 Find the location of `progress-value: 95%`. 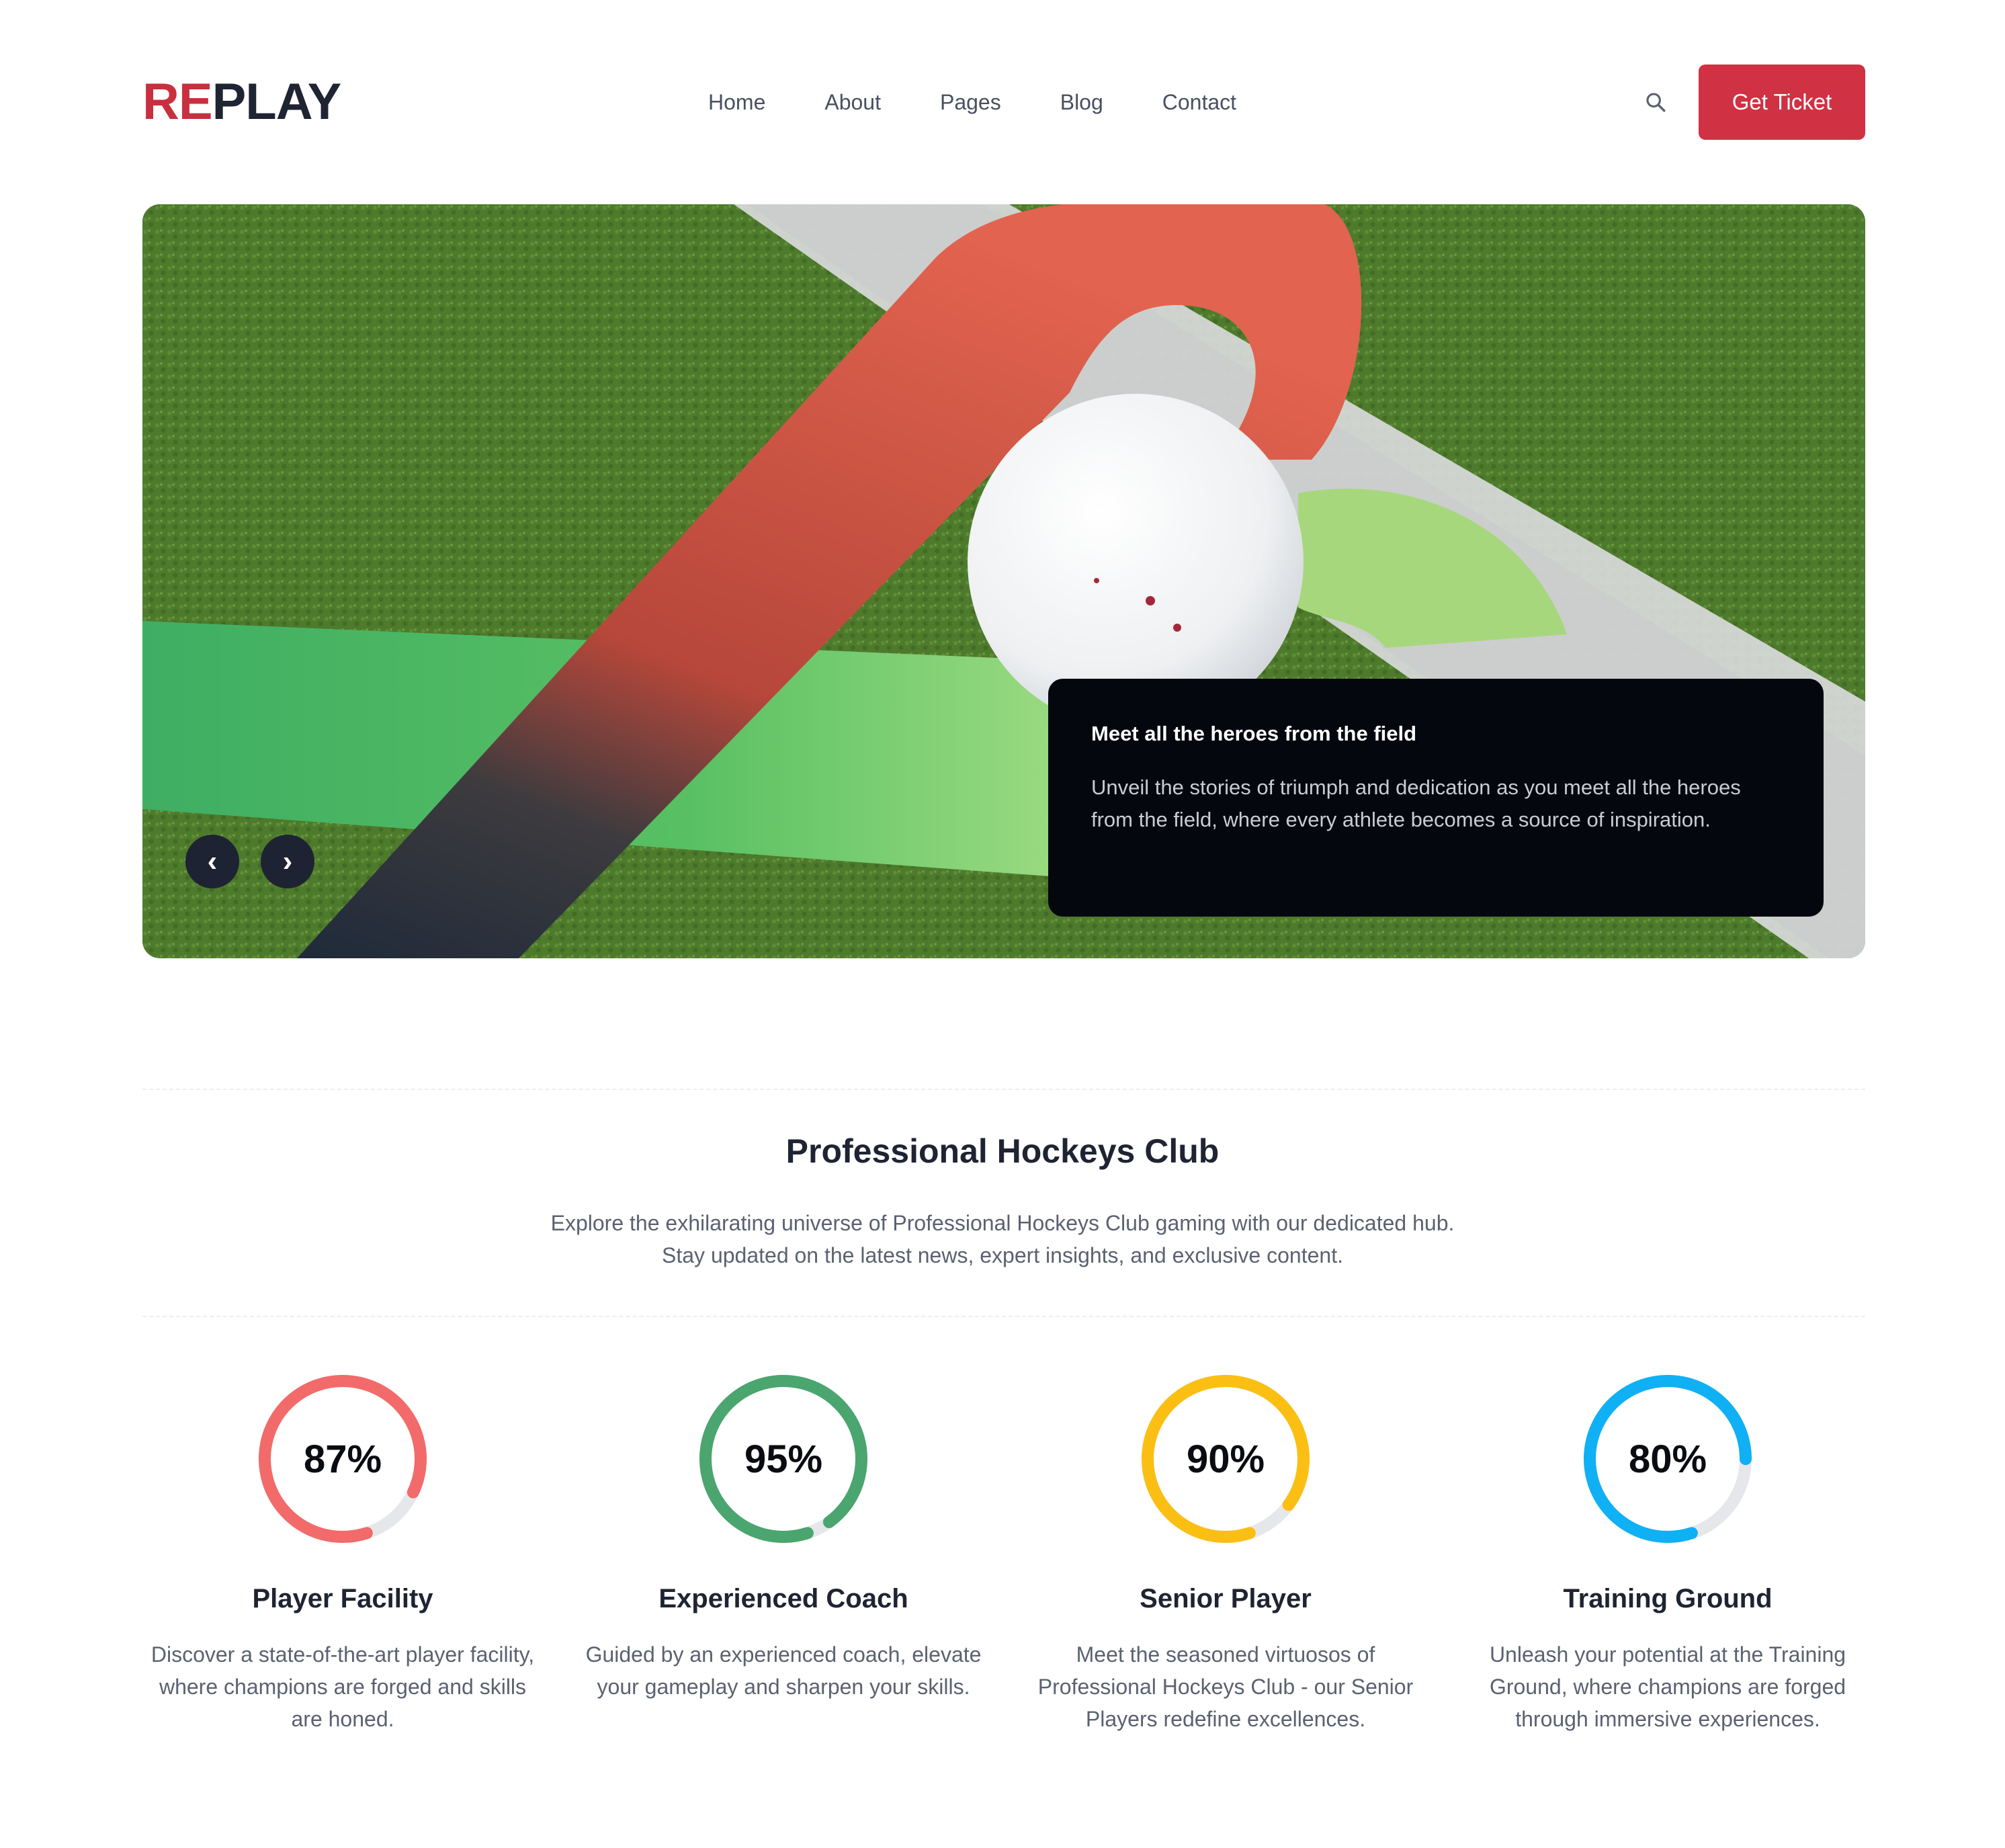

progress-value: 95% is located at coordinates (784, 1459).